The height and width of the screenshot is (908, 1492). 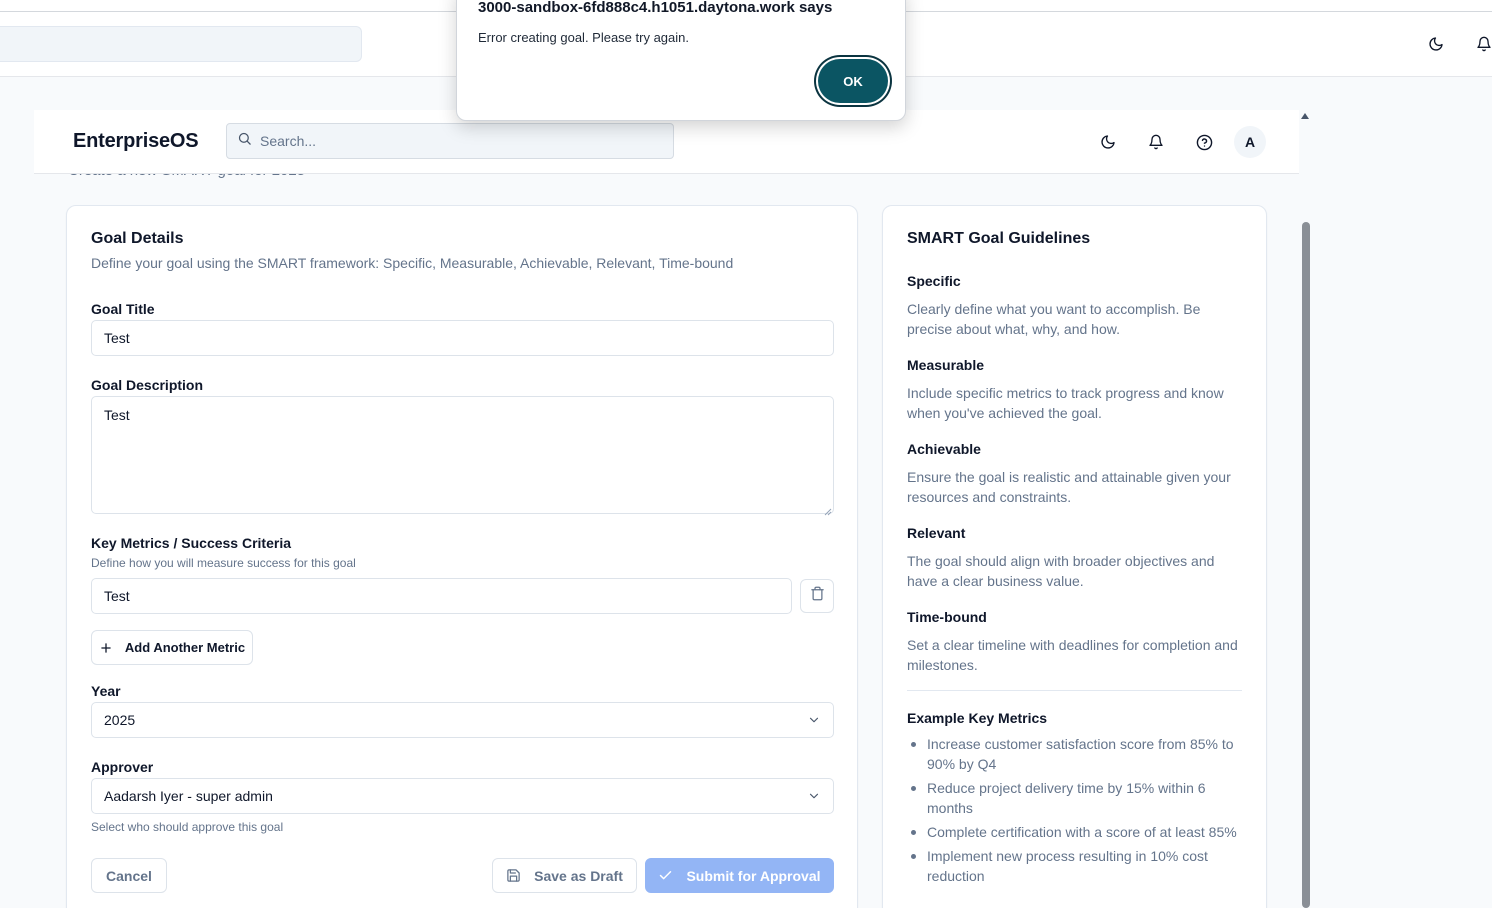 What do you see at coordinates (244, 141) in the screenshot?
I see `search-icon` at bounding box center [244, 141].